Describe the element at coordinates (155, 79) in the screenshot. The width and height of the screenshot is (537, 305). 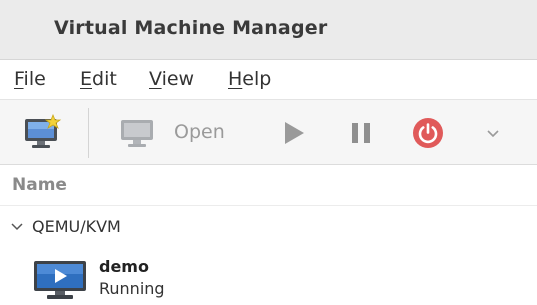
I see `menu-view-mnemonic: V` at that location.